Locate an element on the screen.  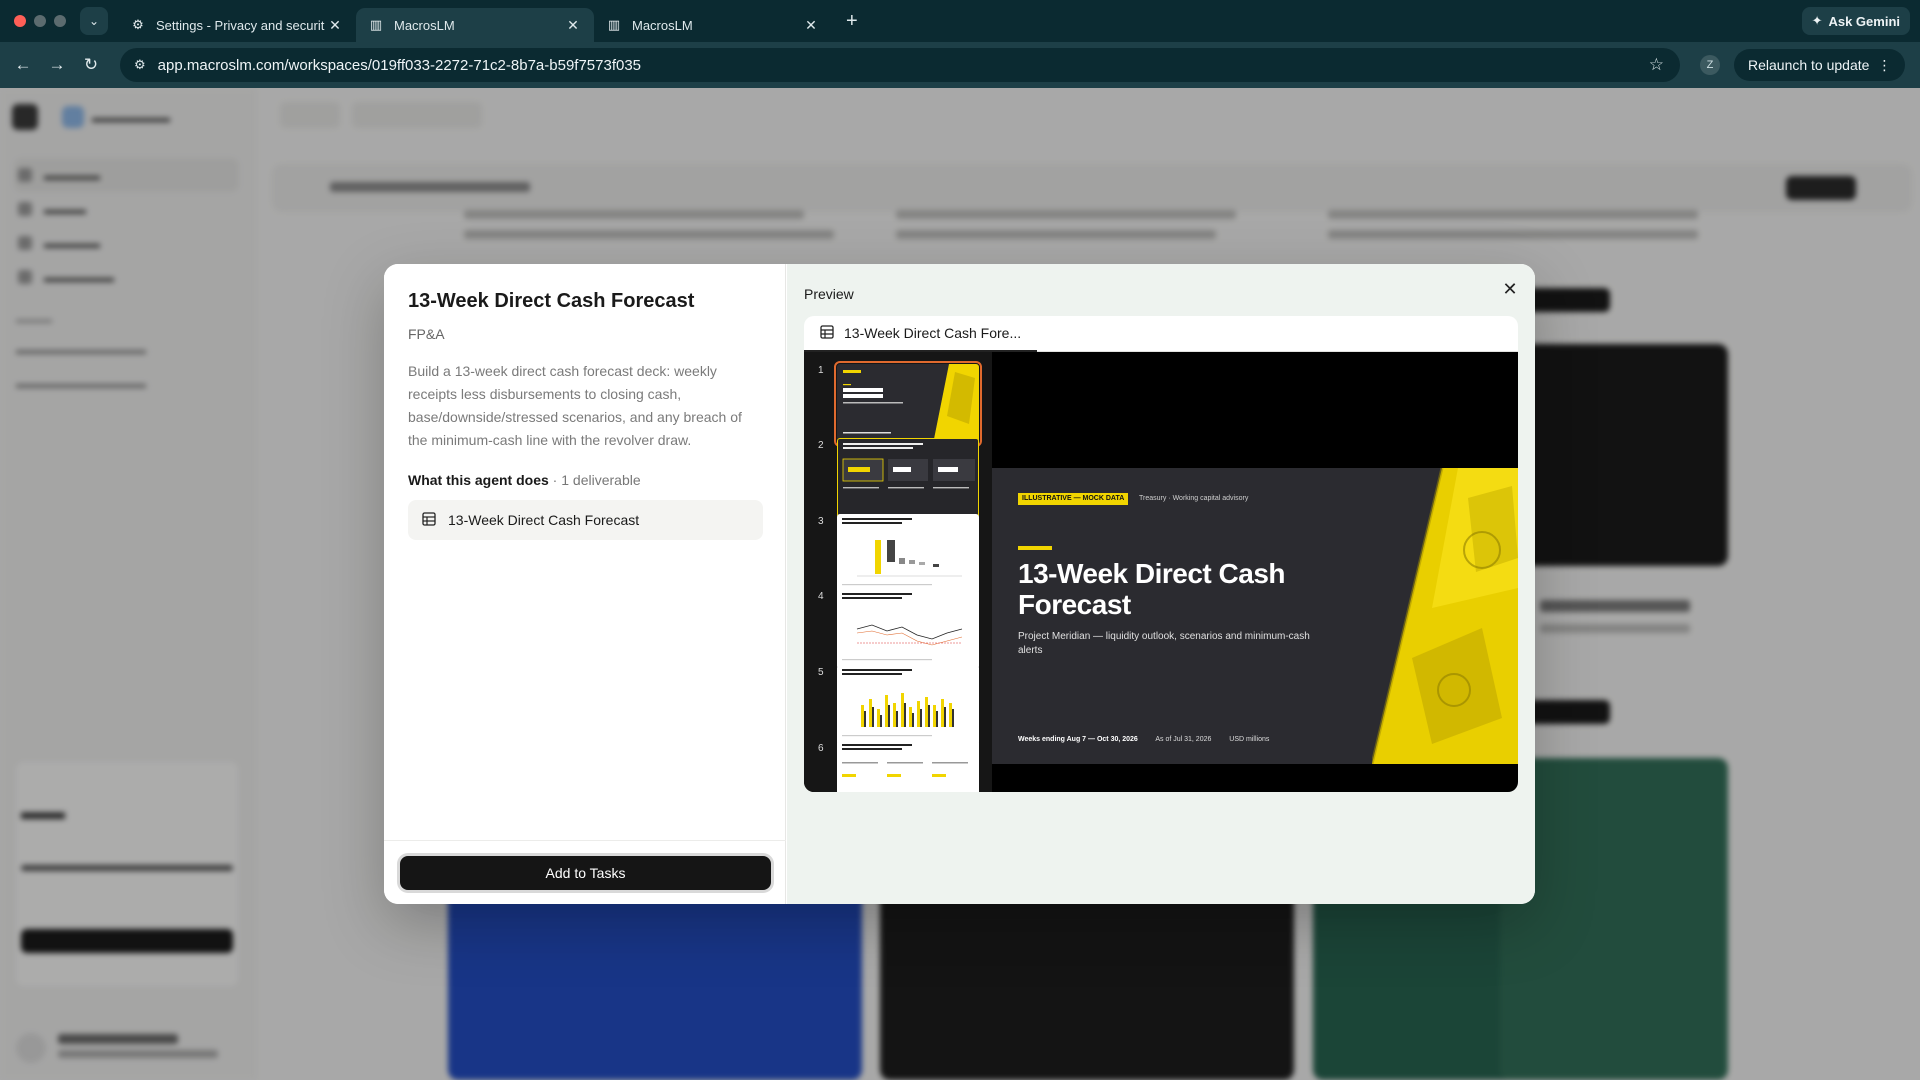
slide-kicker: Treasury · Working capital advisory is located at coordinates (1194, 498).